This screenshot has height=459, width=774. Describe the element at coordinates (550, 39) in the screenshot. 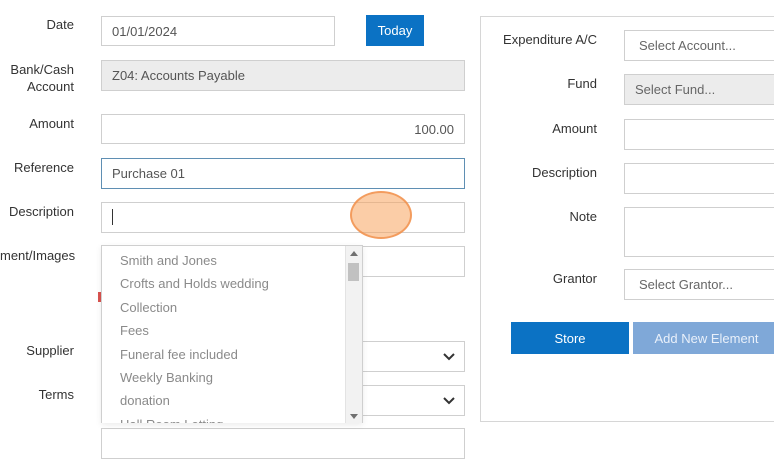

I see `expenditure-label: Expenditure A/C` at that location.